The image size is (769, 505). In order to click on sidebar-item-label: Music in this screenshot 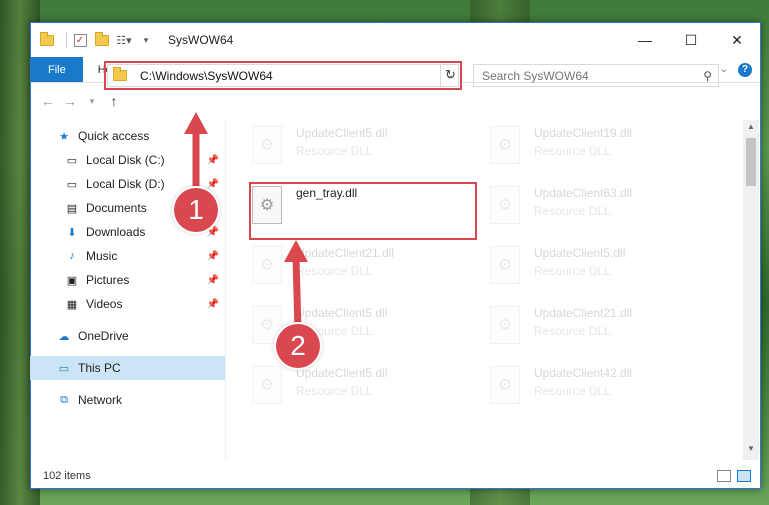, I will do `click(102, 256)`.